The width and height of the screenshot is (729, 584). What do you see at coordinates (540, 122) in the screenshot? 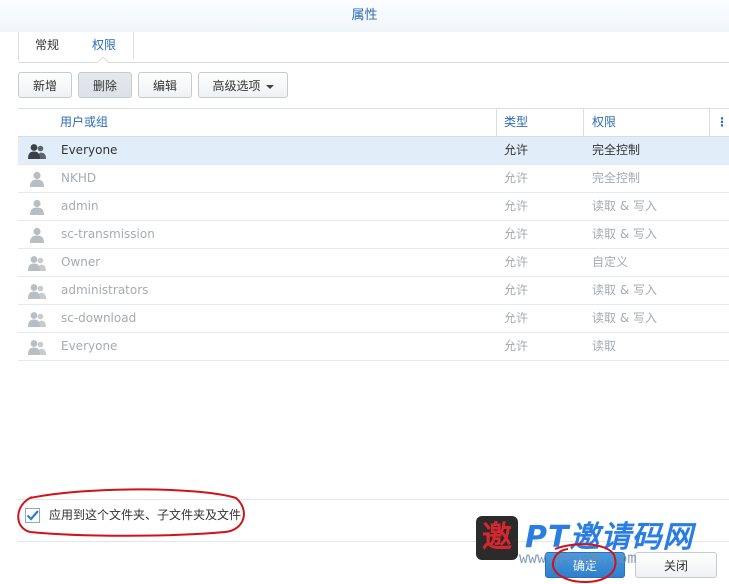
I see `column-header-type: 类型` at bounding box center [540, 122].